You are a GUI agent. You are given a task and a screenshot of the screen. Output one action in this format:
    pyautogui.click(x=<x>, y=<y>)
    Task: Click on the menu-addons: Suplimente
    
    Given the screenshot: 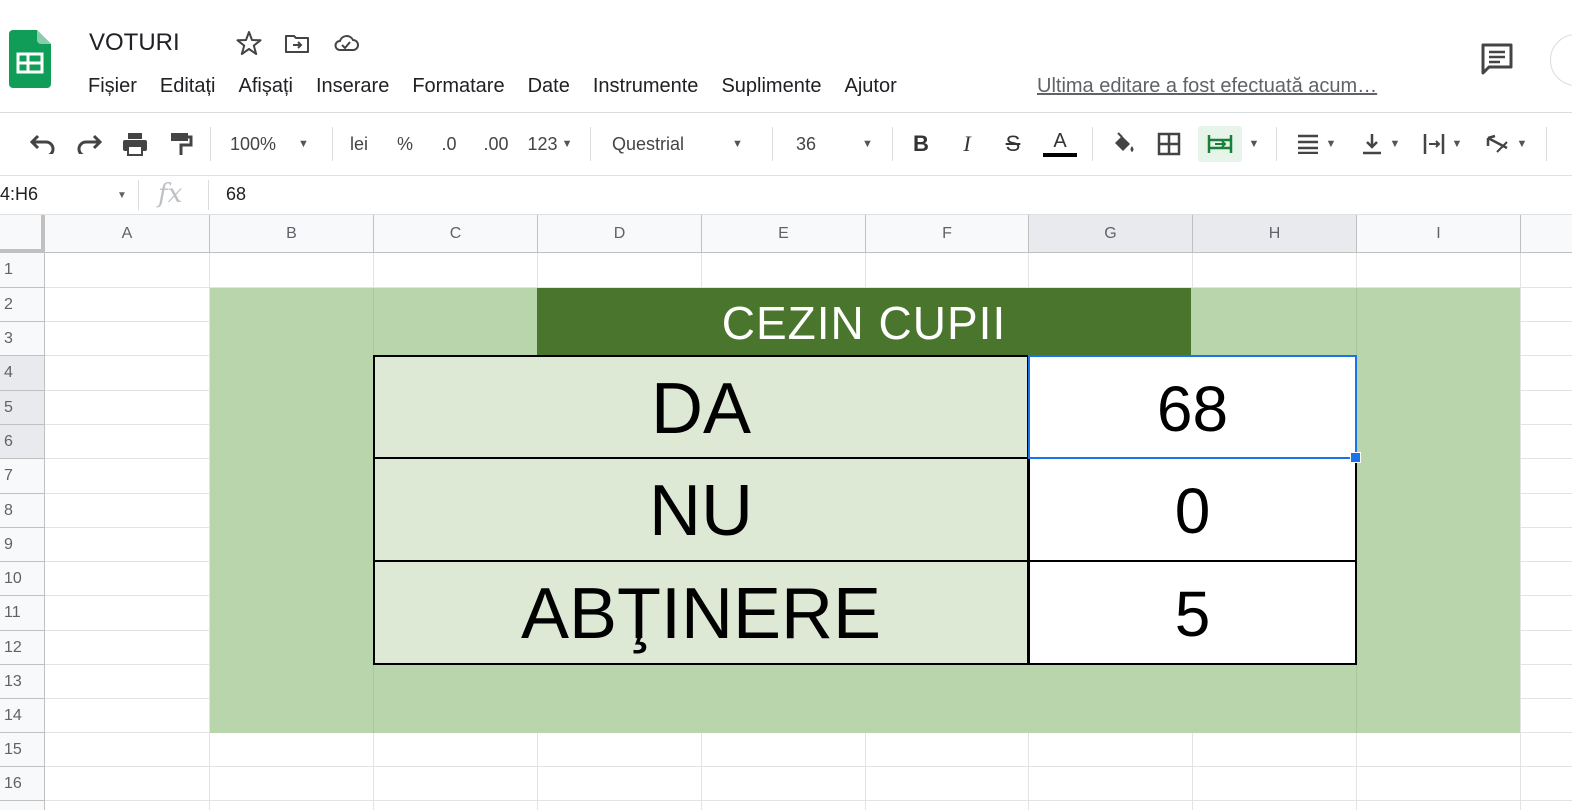 What is the action you would take?
    pyautogui.click(x=771, y=88)
    